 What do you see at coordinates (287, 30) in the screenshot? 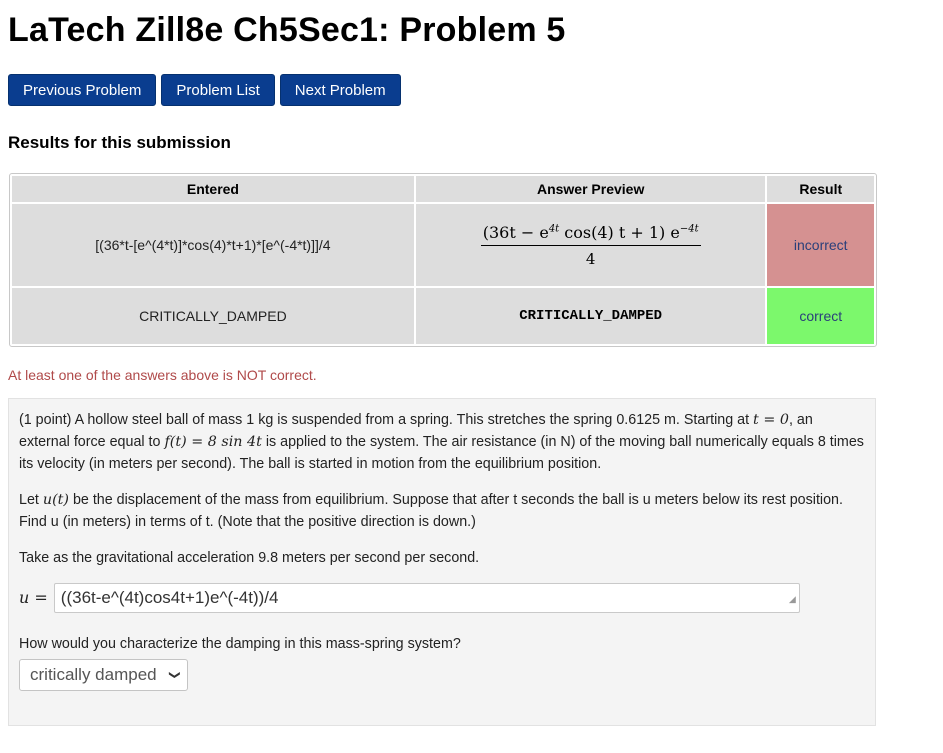
I see `page-title: LaTech Zill8e Ch5Sec1: Problem 5` at bounding box center [287, 30].